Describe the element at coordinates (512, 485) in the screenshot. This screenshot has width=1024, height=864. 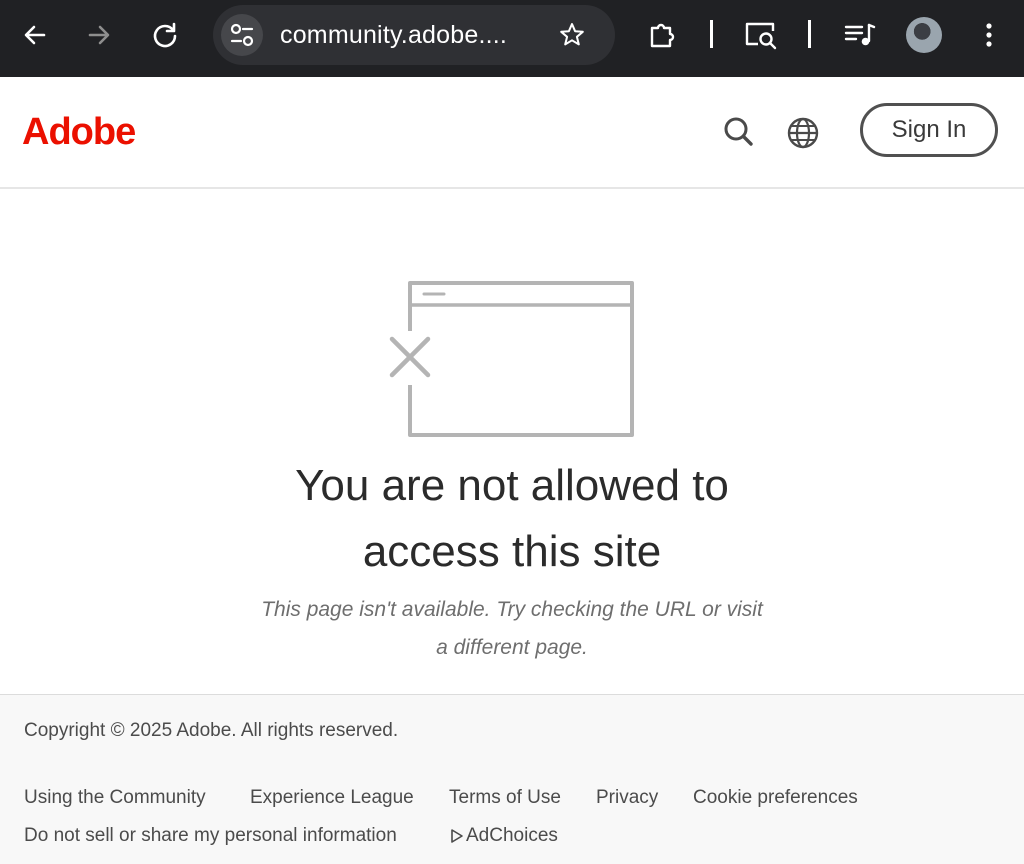
I see `error-title-line-1: You are not allowed to` at that location.